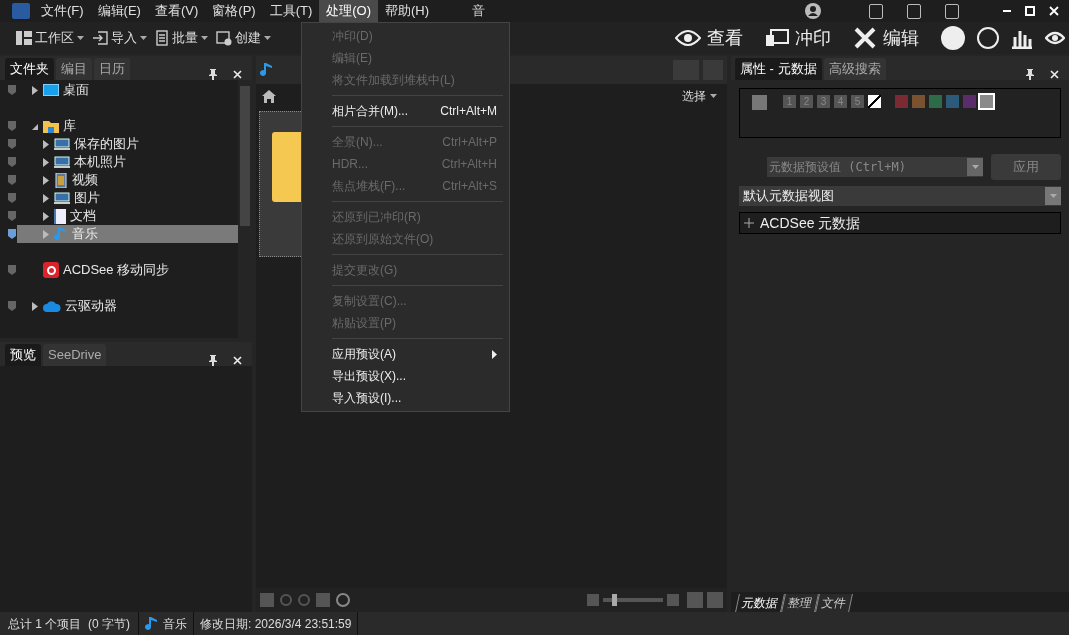  Describe the element at coordinates (112, 69) in the screenshot. I see `panel-tab: 日历` at that location.